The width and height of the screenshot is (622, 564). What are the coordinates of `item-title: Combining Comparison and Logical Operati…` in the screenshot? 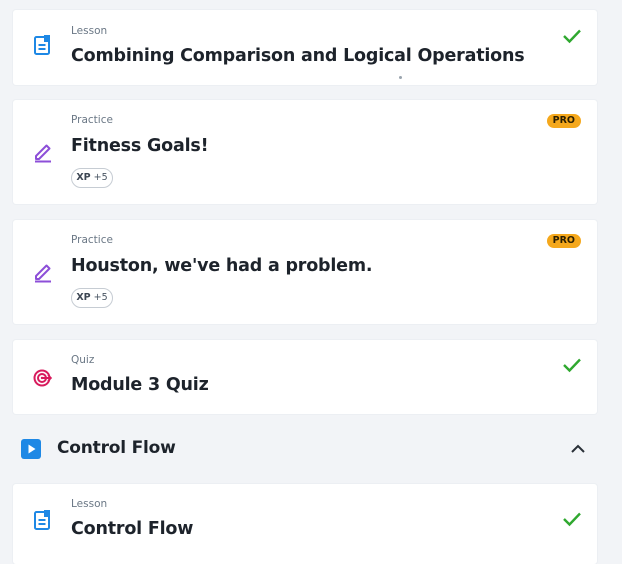 It's located at (298, 56).